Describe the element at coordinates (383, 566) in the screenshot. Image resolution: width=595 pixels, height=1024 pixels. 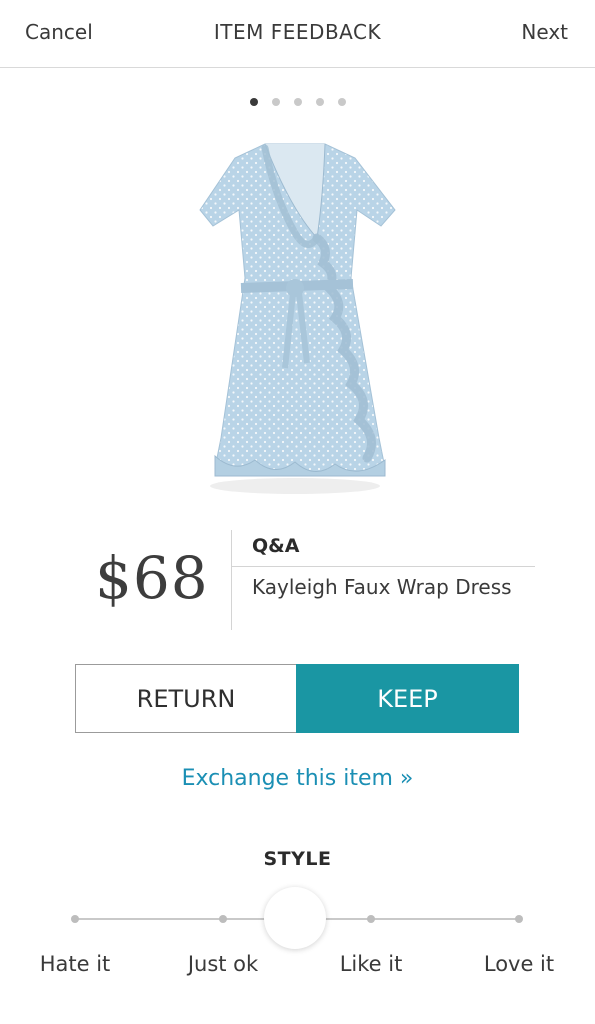
I see `horizontal-divider` at that location.